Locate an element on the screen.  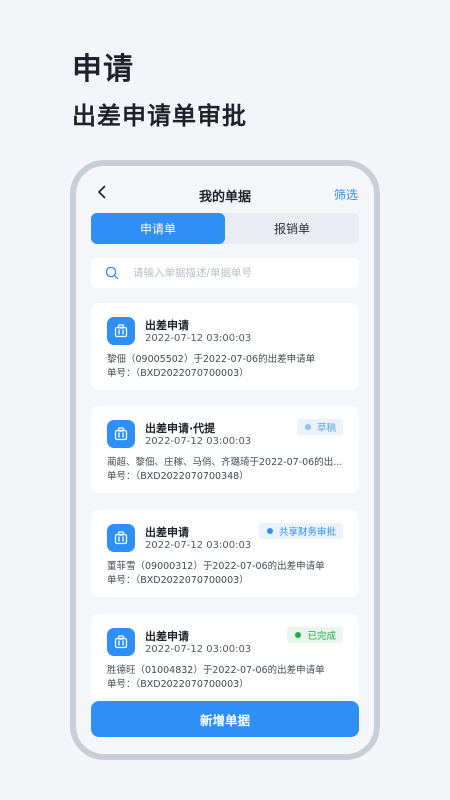
tab-reimbursement: 报销单 is located at coordinates (292, 228).